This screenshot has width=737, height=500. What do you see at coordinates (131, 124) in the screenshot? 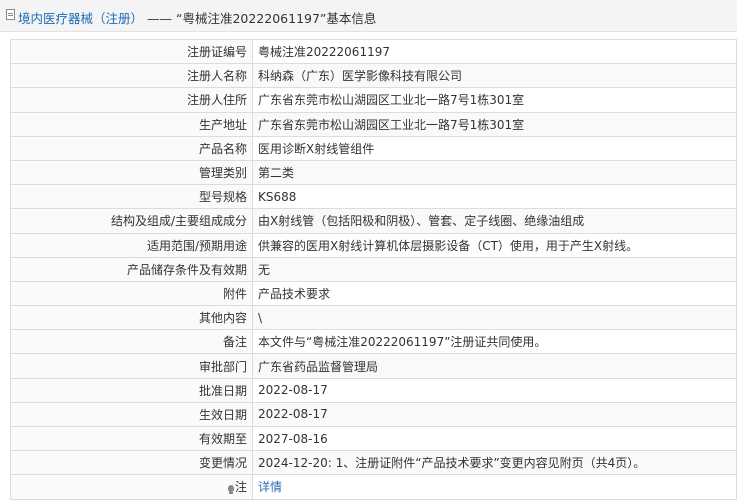
I see `field-label: 生产地址` at bounding box center [131, 124].